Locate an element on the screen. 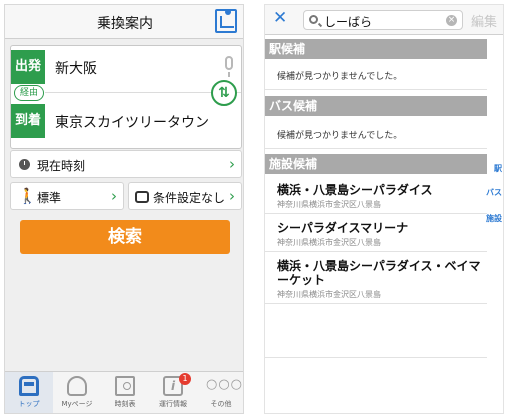  search-input: しーばら × is located at coordinates (383, 20).